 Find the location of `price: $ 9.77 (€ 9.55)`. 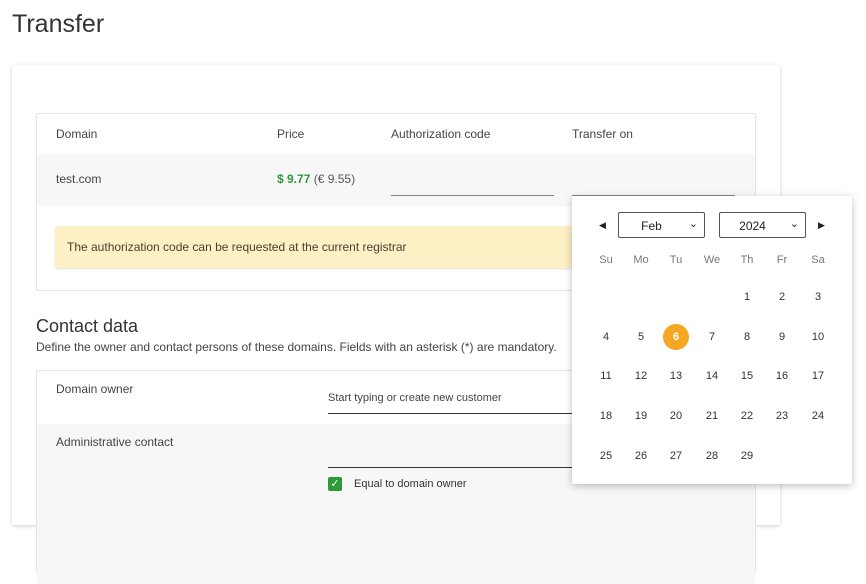

price: $ 9.77 (€ 9.55) is located at coordinates (316, 179).